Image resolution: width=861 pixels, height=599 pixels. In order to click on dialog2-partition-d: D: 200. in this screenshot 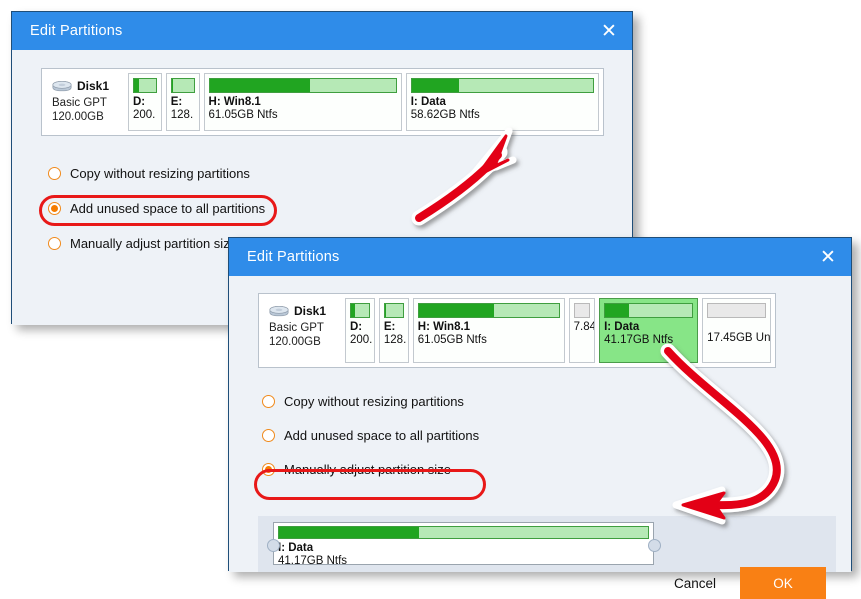, I will do `click(360, 330)`.